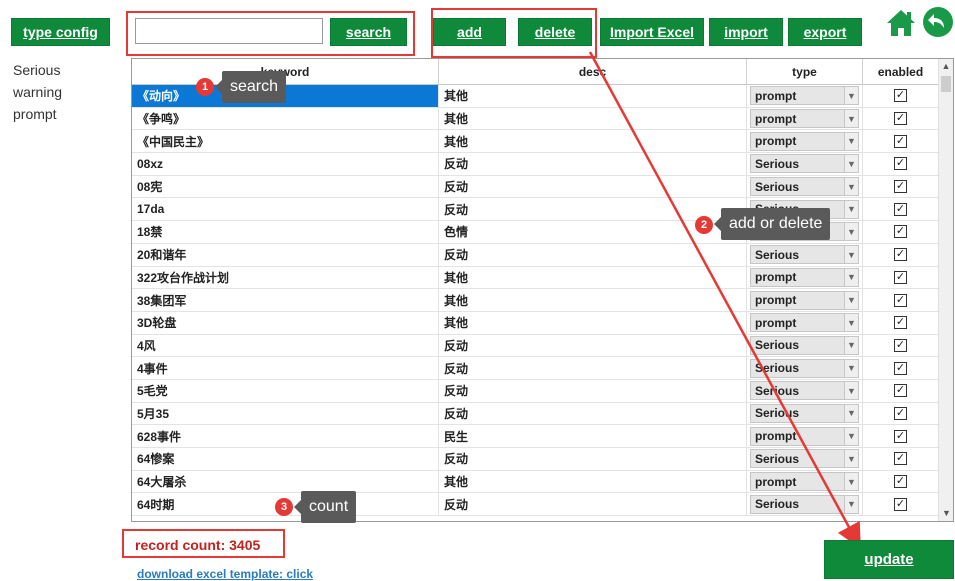  I want to click on cell-keyword: 《争鸣》, so click(285, 118).